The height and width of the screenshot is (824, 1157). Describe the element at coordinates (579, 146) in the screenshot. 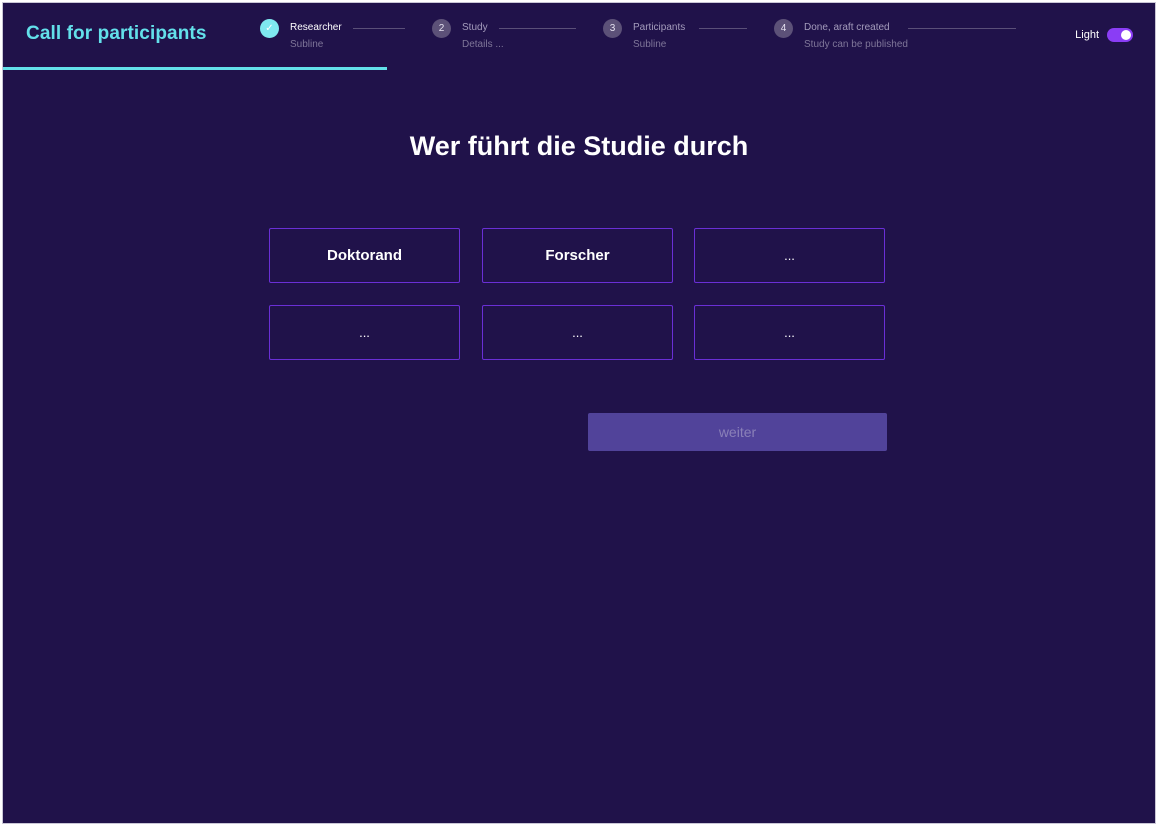

I see `page-title: Wer führt die Studie durch` at that location.